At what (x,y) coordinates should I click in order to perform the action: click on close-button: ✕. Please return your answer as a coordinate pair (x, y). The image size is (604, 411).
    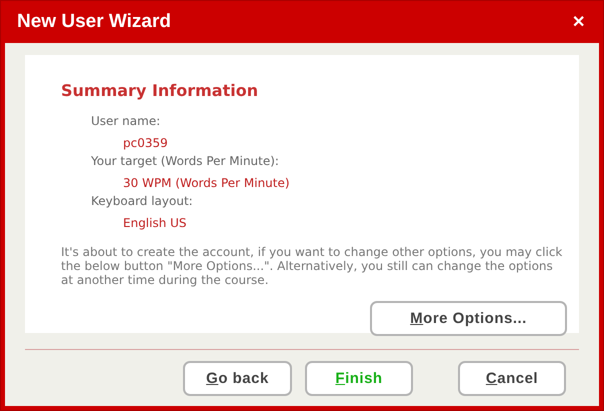
    Looking at the image, I should click on (578, 22).